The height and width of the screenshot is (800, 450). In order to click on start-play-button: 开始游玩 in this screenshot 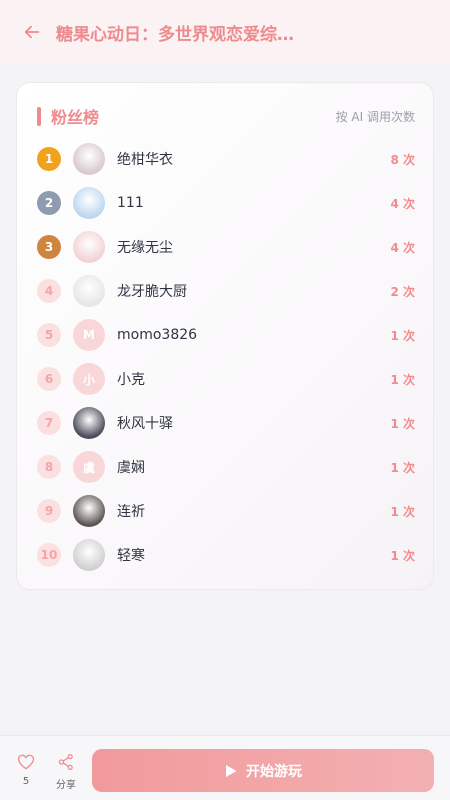, I will do `click(263, 770)`.